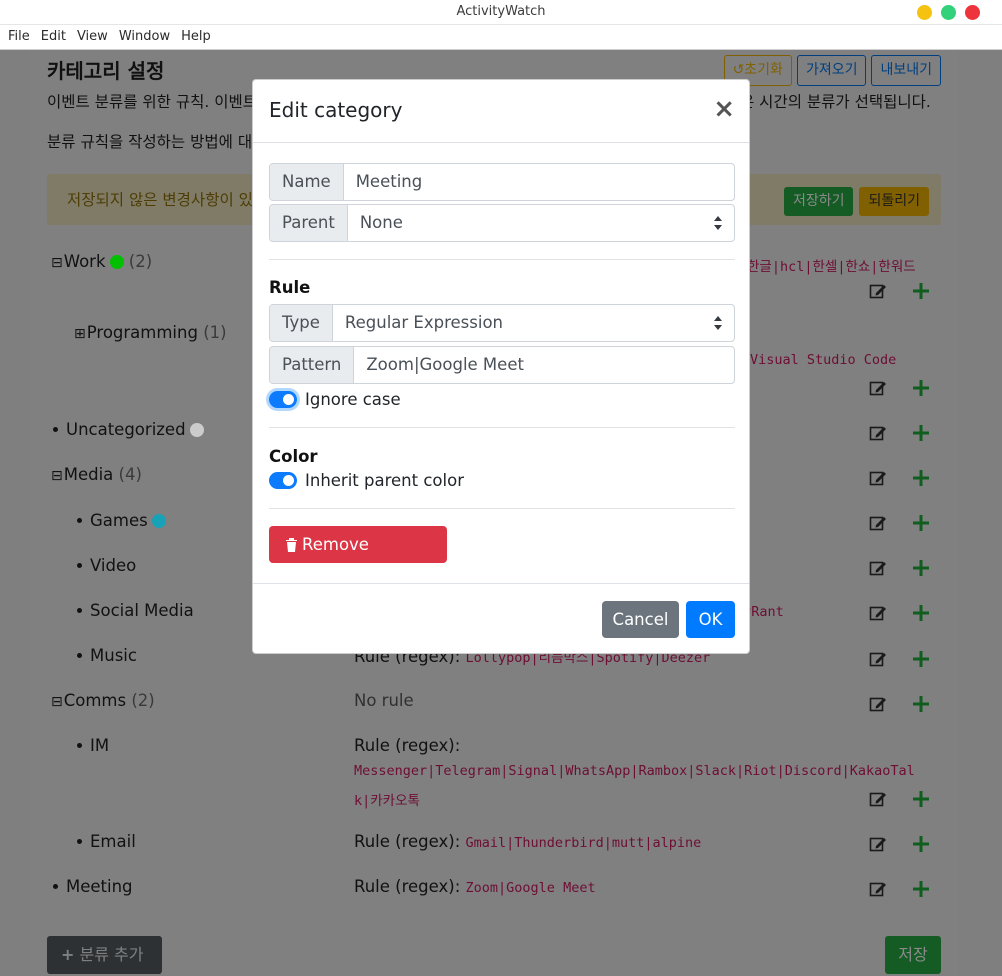 The image size is (1002, 976). Describe the element at coordinates (92, 37) in the screenshot. I see `menu-view: View` at that location.